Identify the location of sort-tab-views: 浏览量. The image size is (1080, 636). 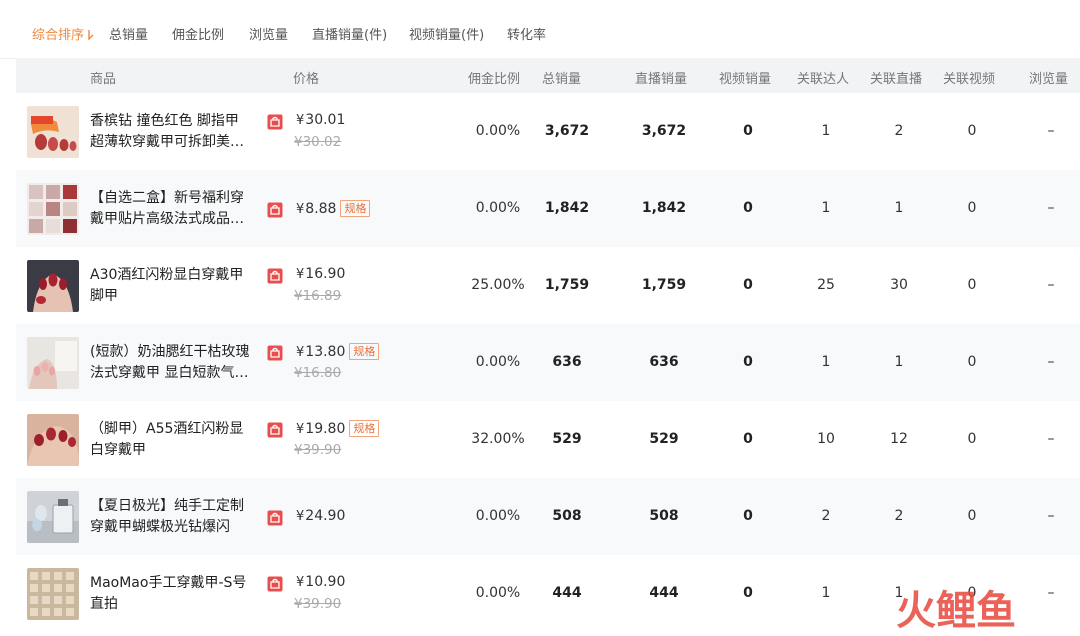
(268, 33).